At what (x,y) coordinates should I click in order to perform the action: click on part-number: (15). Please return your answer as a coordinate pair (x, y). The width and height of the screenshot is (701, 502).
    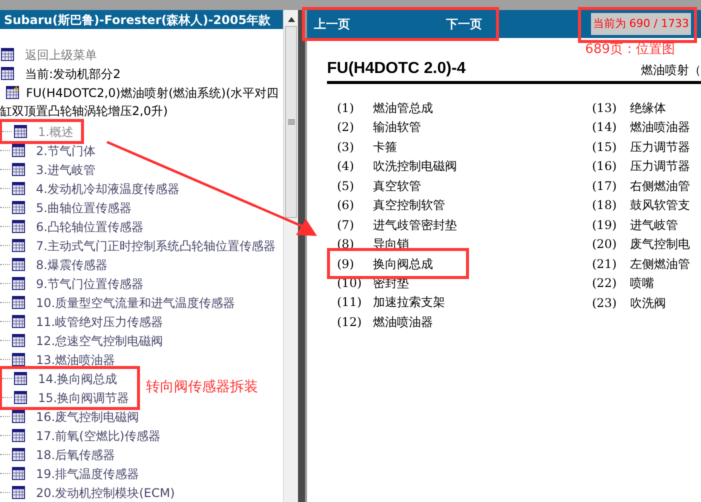
    Looking at the image, I should click on (605, 147).